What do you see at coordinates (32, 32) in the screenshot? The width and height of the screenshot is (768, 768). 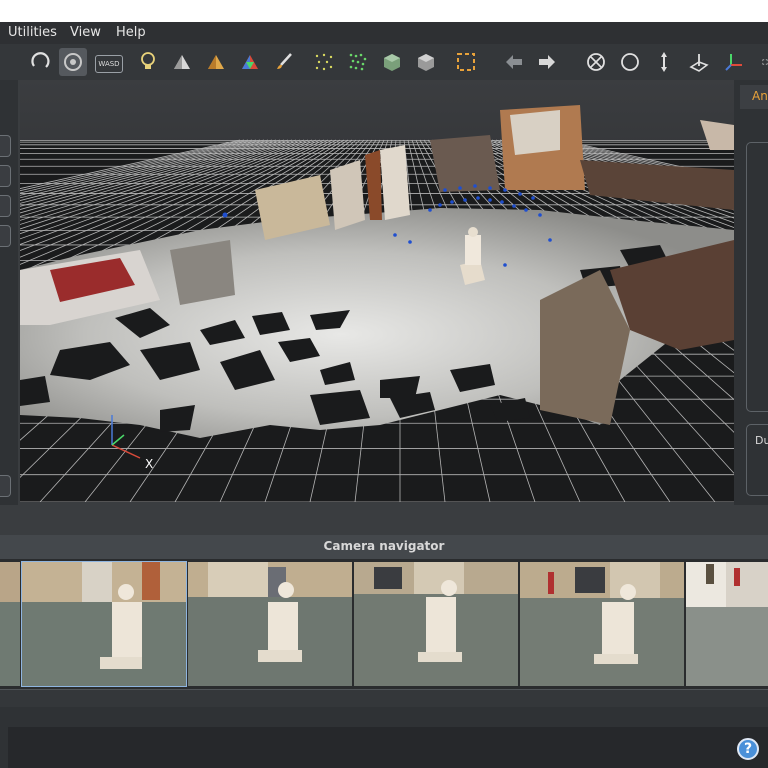 I see `menu-utilities: Utilities` at bounding box center [32, 32].